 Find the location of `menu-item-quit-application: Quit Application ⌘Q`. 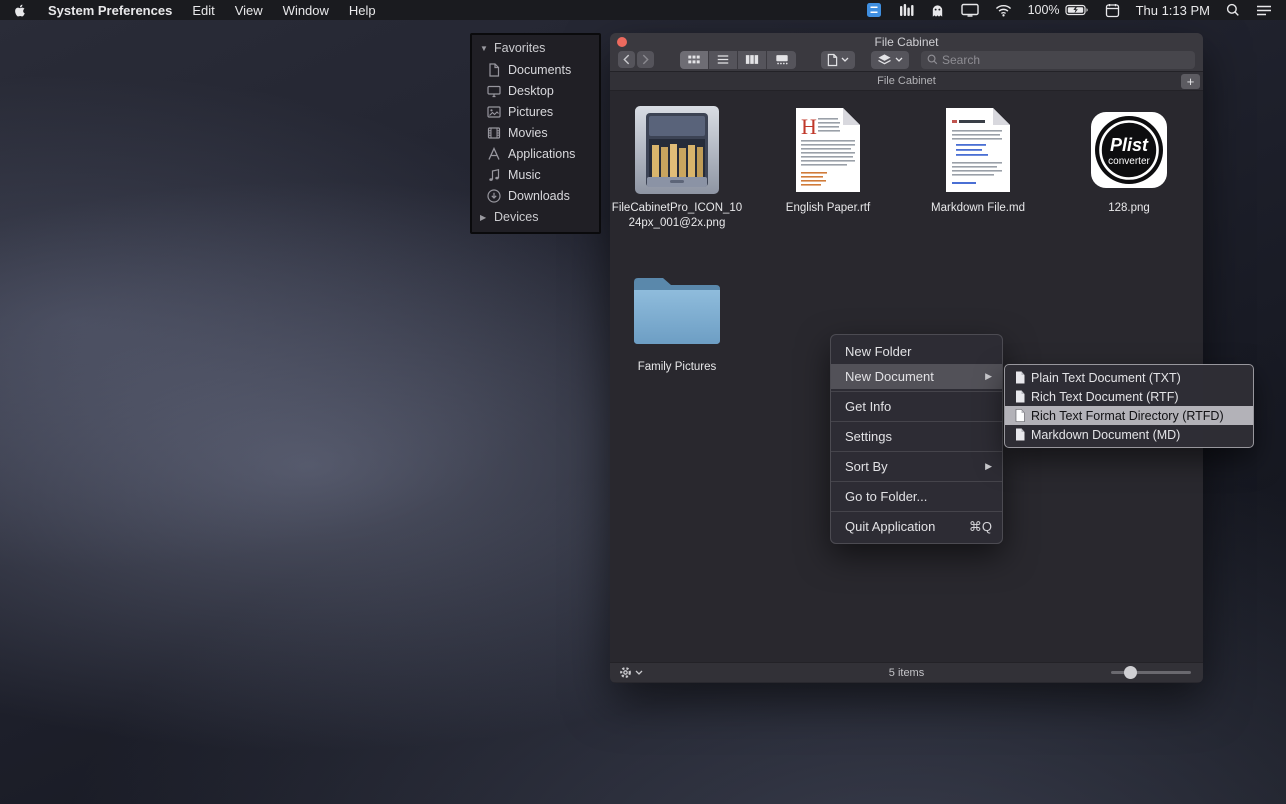

menu-item-quit-application: Quit Application ⌘Q is located at coordinates (916, 526).